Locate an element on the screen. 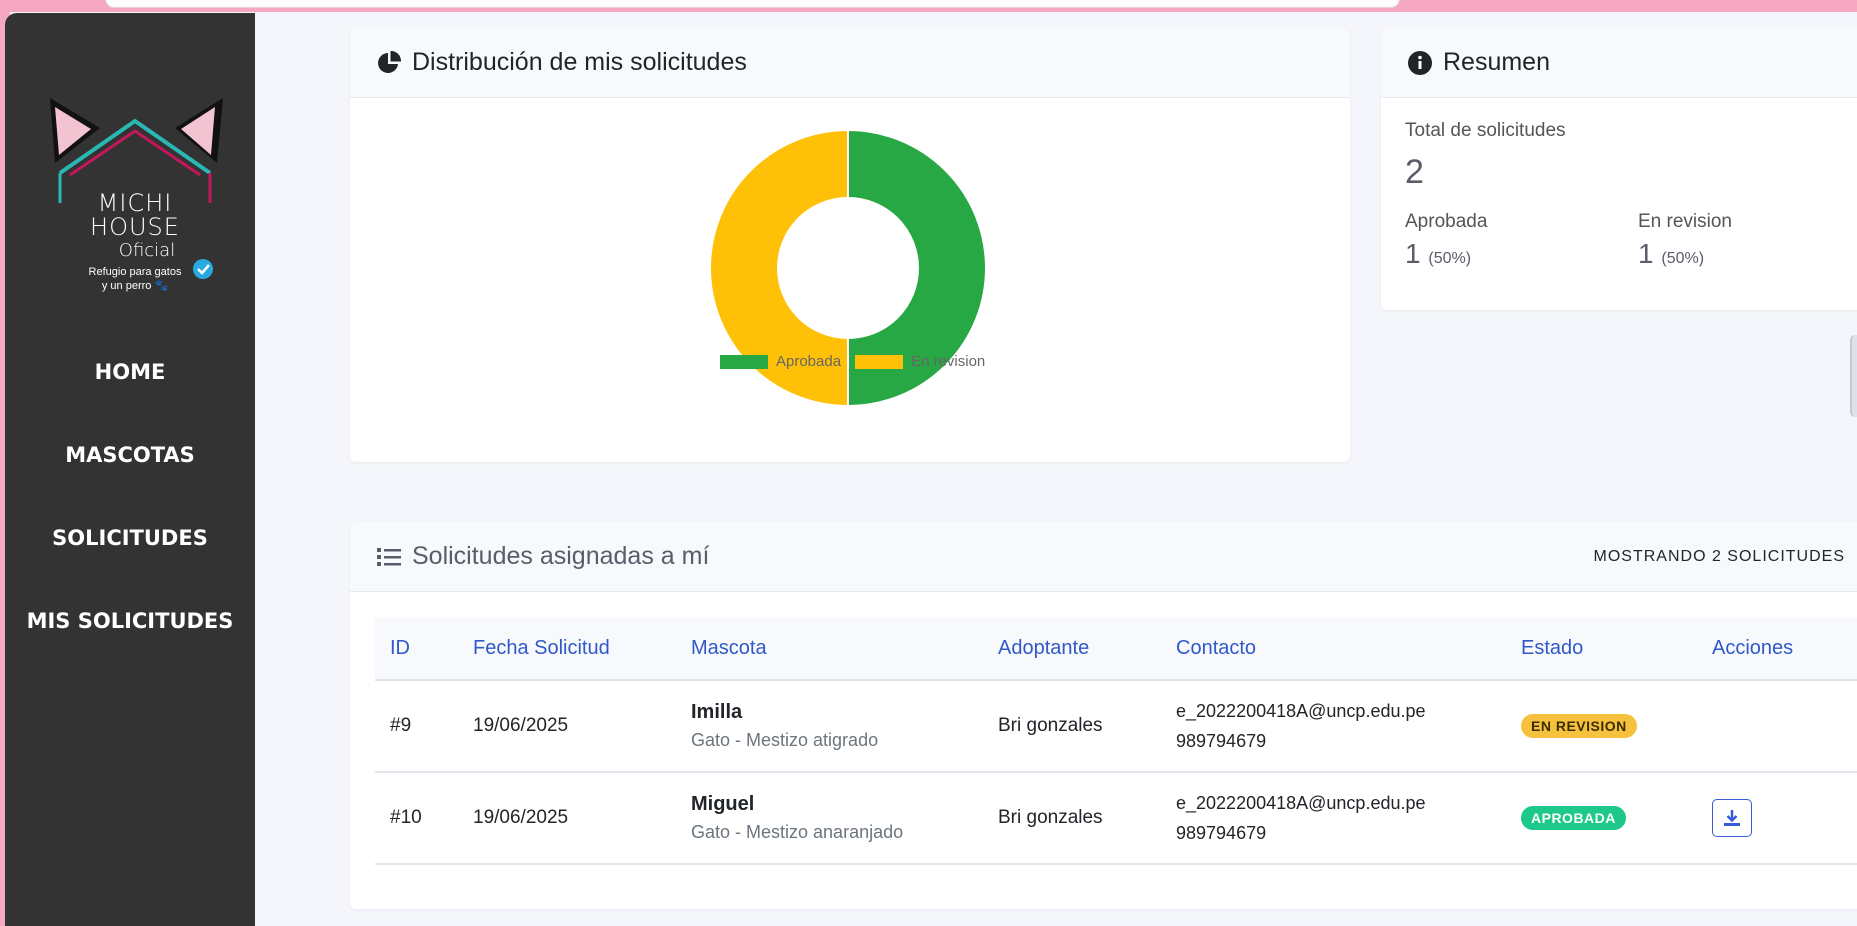  pie-chart-icon is located at coordinates (390, 61).